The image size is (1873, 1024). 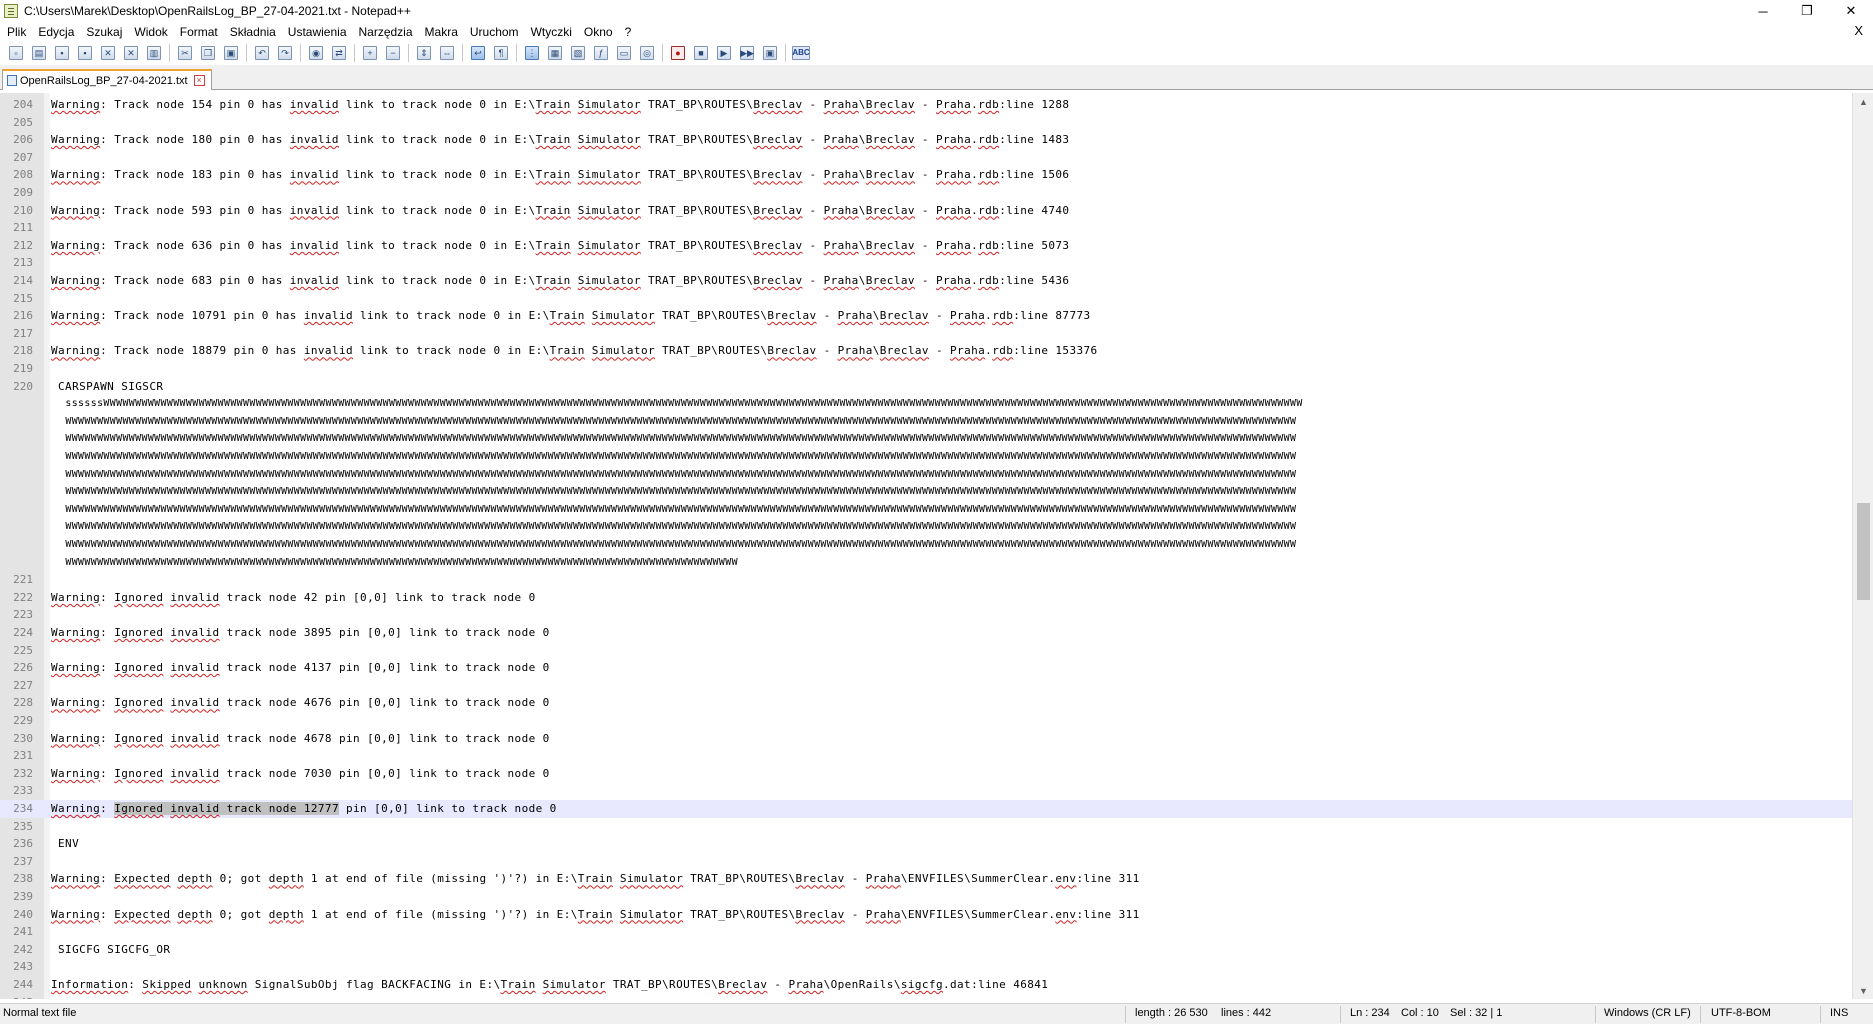 What do you see at coordinates (724, 53) in the screenshot?
I see `play-macro-button: ▶` at bounding box center [724, 53].